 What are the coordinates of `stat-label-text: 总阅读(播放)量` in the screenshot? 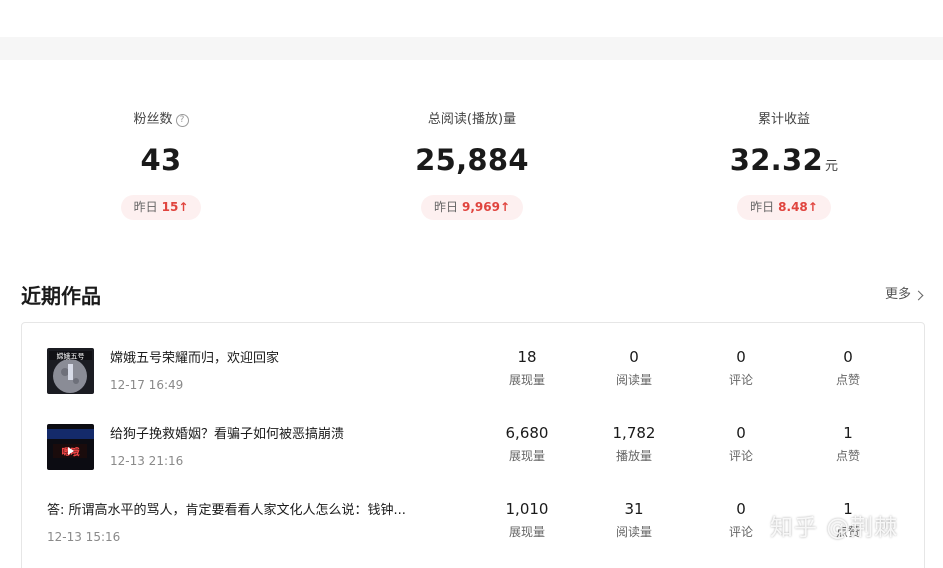 It's located at (472, 119).